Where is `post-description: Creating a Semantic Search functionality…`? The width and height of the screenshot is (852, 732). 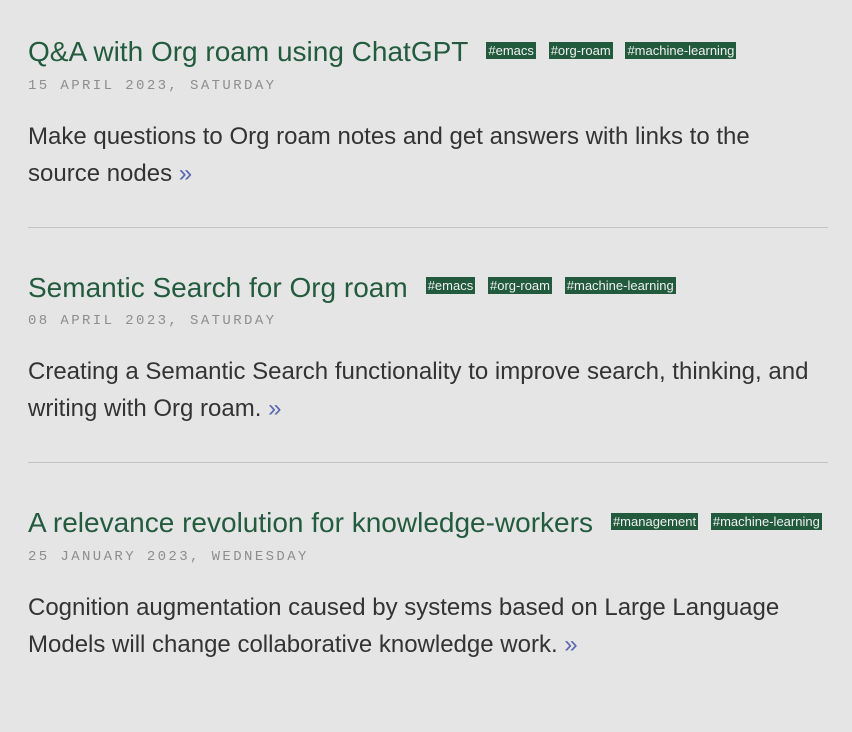 post-description: Creating a Semantic Search functionality… is located at coordinates (428, 390).